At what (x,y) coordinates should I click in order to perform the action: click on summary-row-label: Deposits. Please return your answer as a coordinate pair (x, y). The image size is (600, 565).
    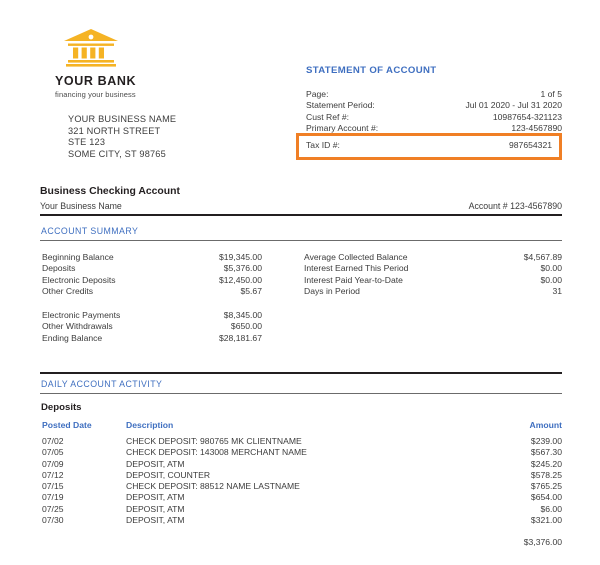
    Looking at the image, I should click on (59, 268).